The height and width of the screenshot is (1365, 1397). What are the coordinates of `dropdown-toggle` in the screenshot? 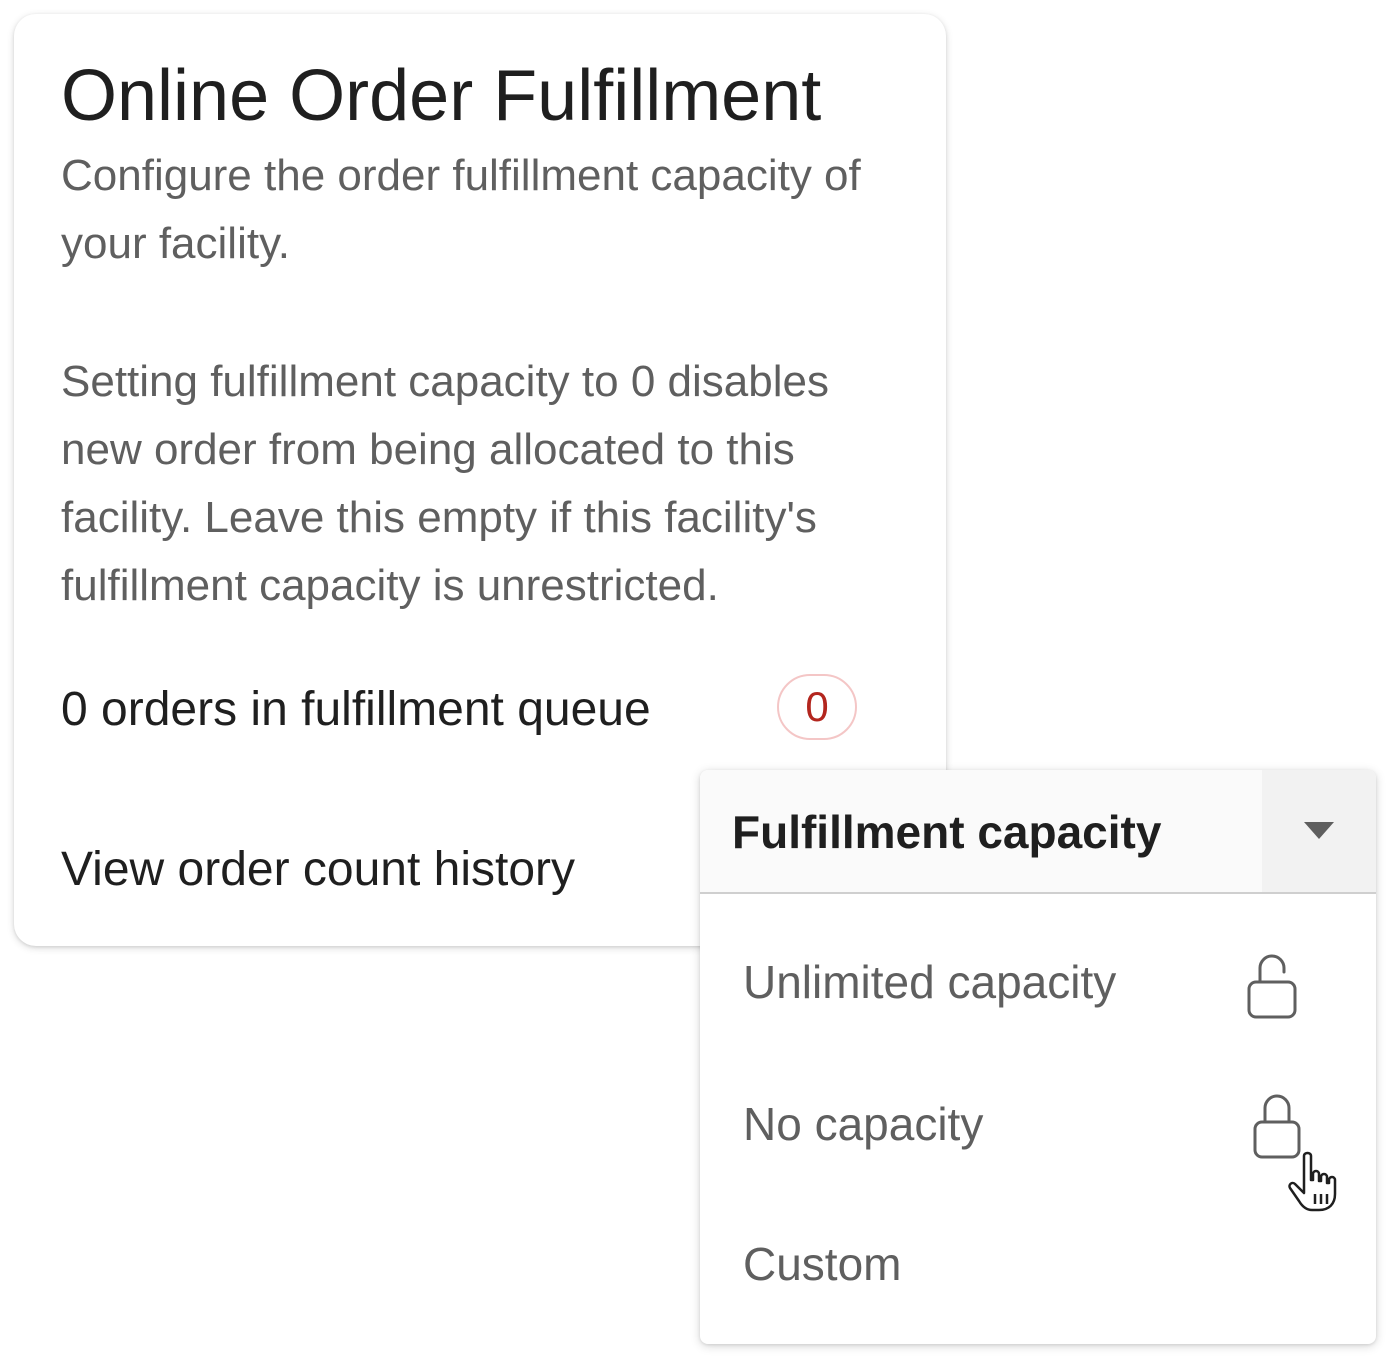 It's located at (1319, 831).